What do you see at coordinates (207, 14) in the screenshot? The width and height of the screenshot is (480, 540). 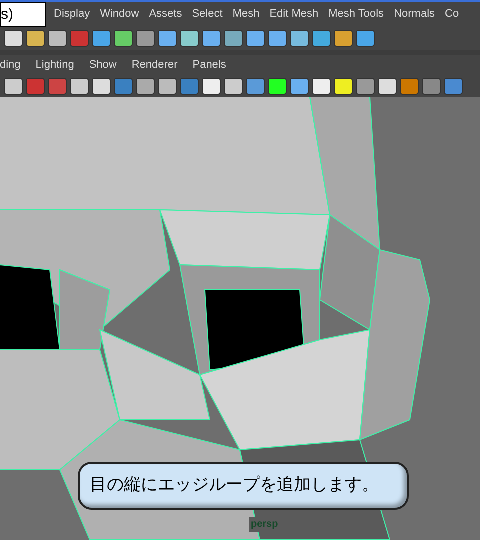 I see `menu-item: Select` at bounding box center [207, 14].